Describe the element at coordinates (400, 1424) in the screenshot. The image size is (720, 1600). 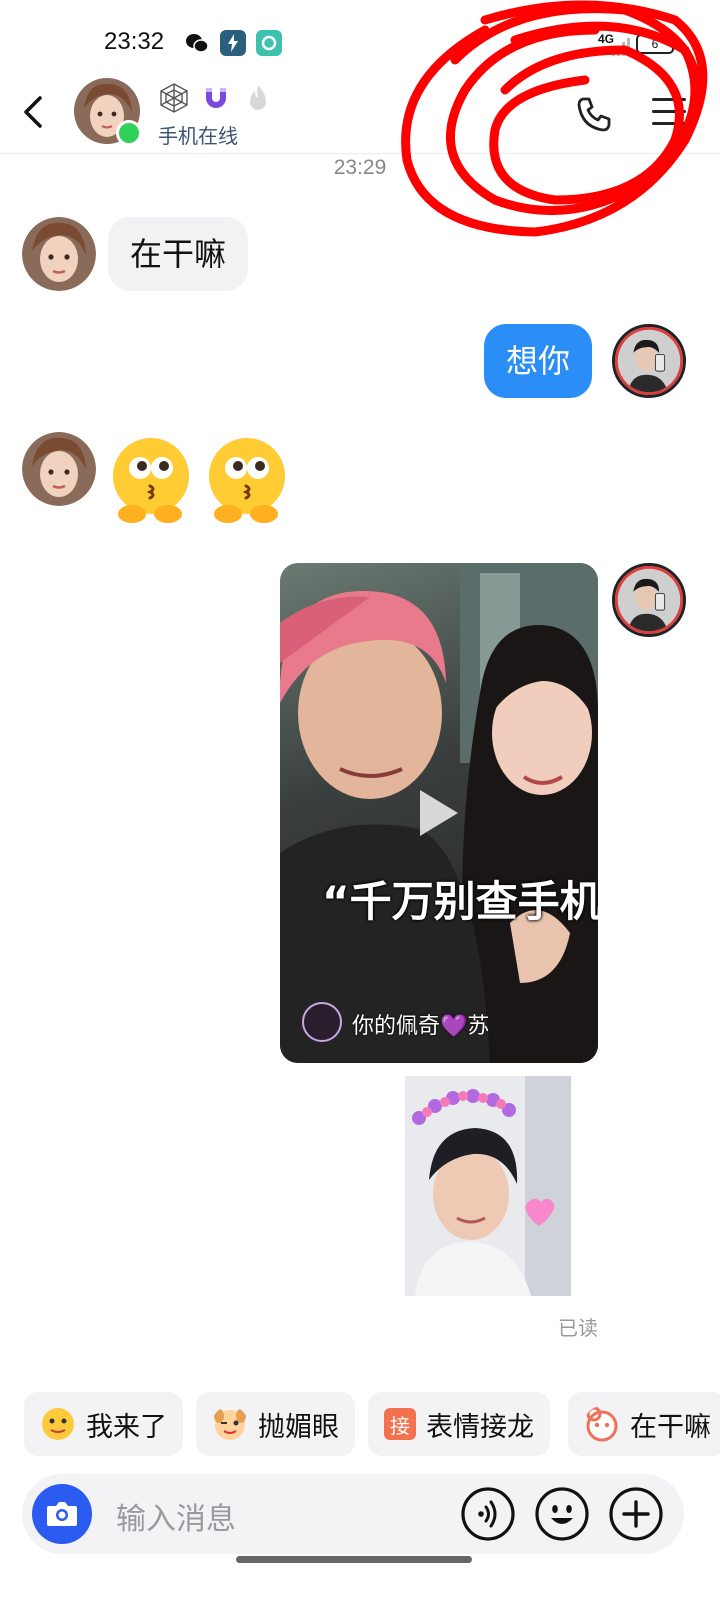
I see `jie-tag-icon: 接` at that location.